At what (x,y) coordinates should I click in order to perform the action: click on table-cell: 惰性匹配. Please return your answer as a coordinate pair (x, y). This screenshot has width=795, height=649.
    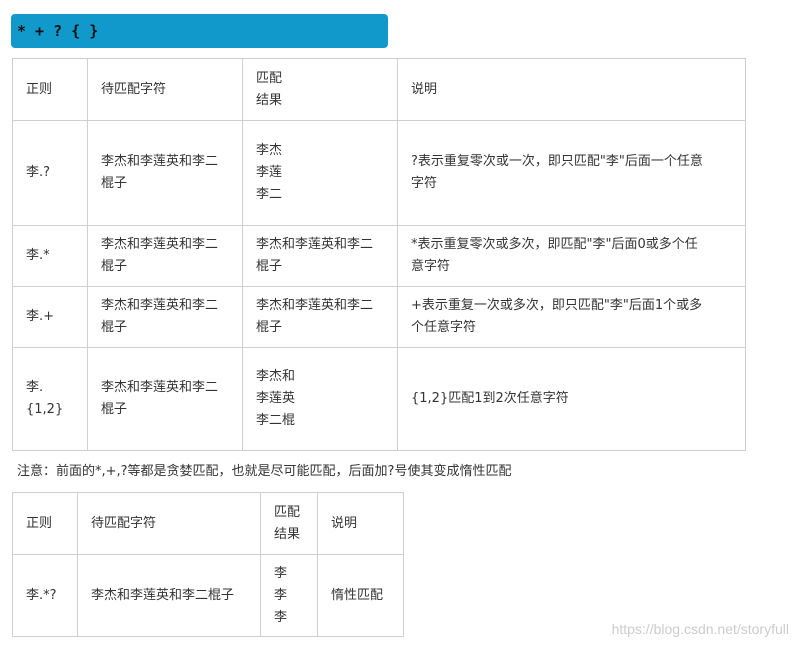
    Looking at the image, I should click on (360, 595).